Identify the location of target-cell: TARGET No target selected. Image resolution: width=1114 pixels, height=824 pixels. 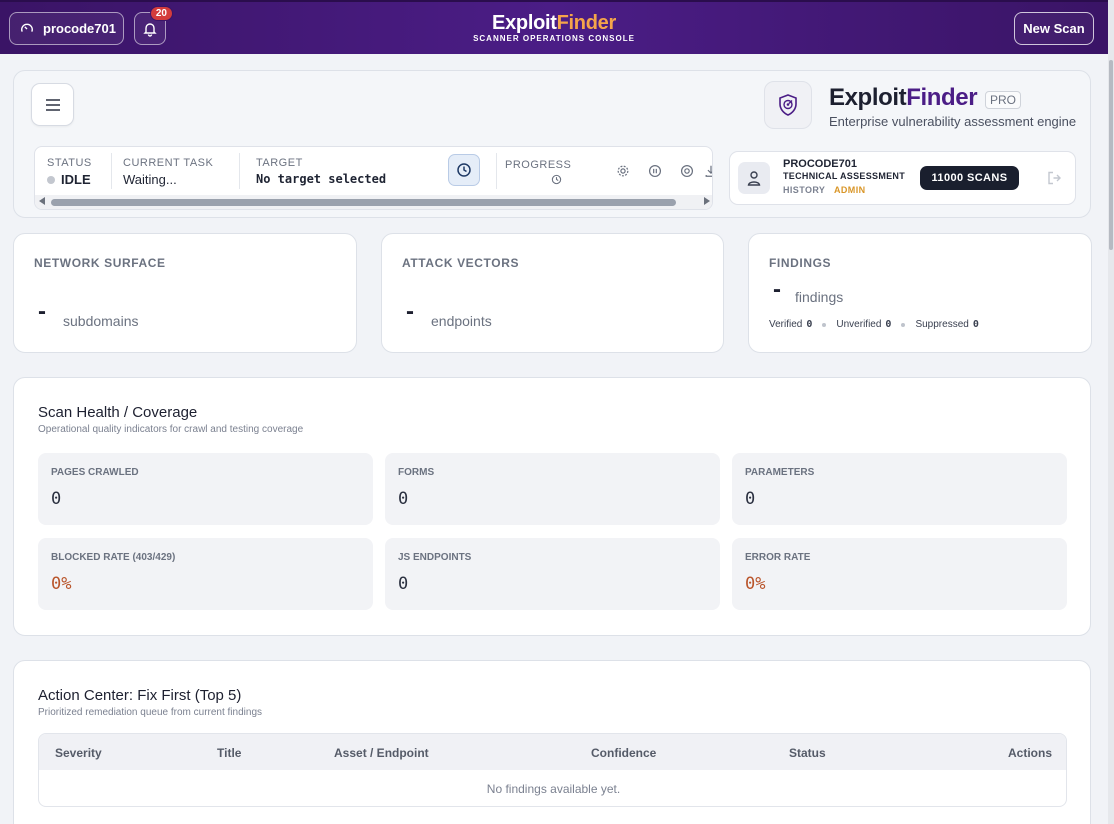
(346, 171).